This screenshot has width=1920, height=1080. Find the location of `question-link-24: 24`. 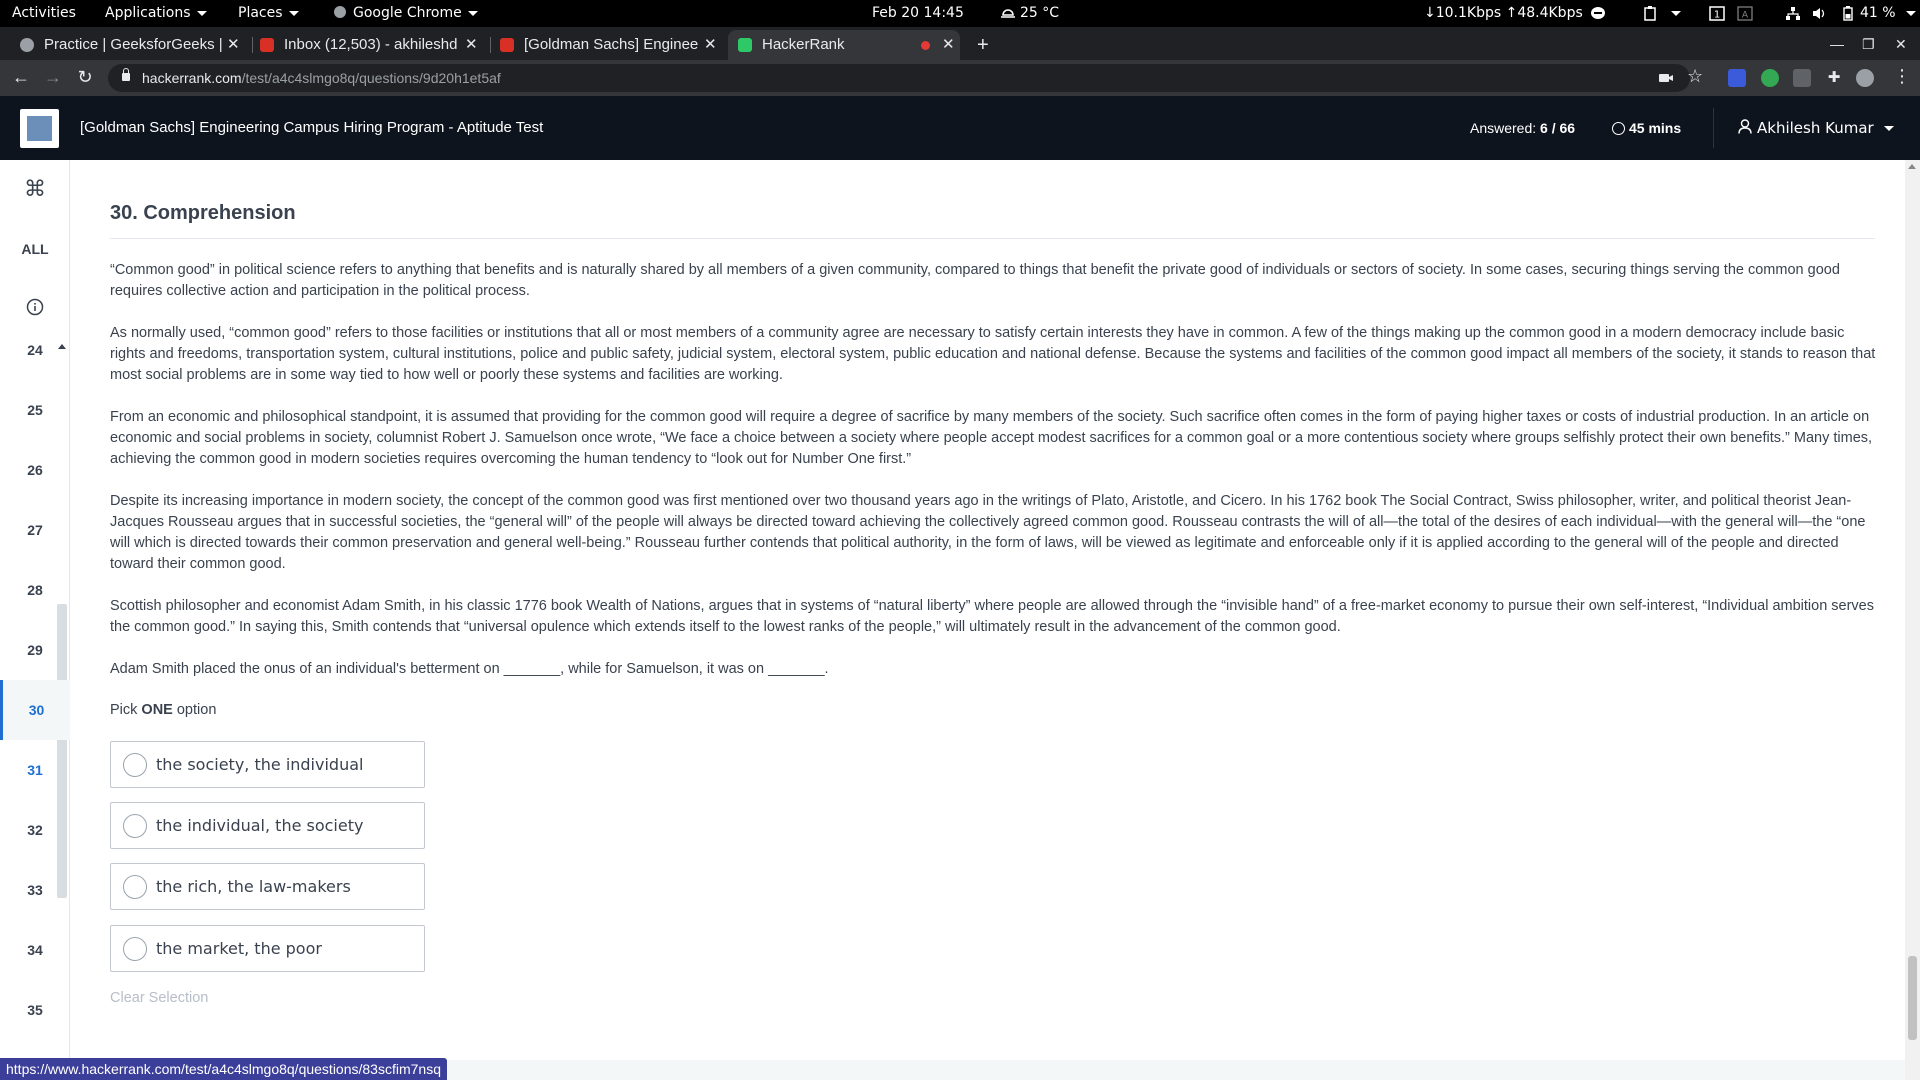

question-link-24: 24 is located at coordinates (35, 350).